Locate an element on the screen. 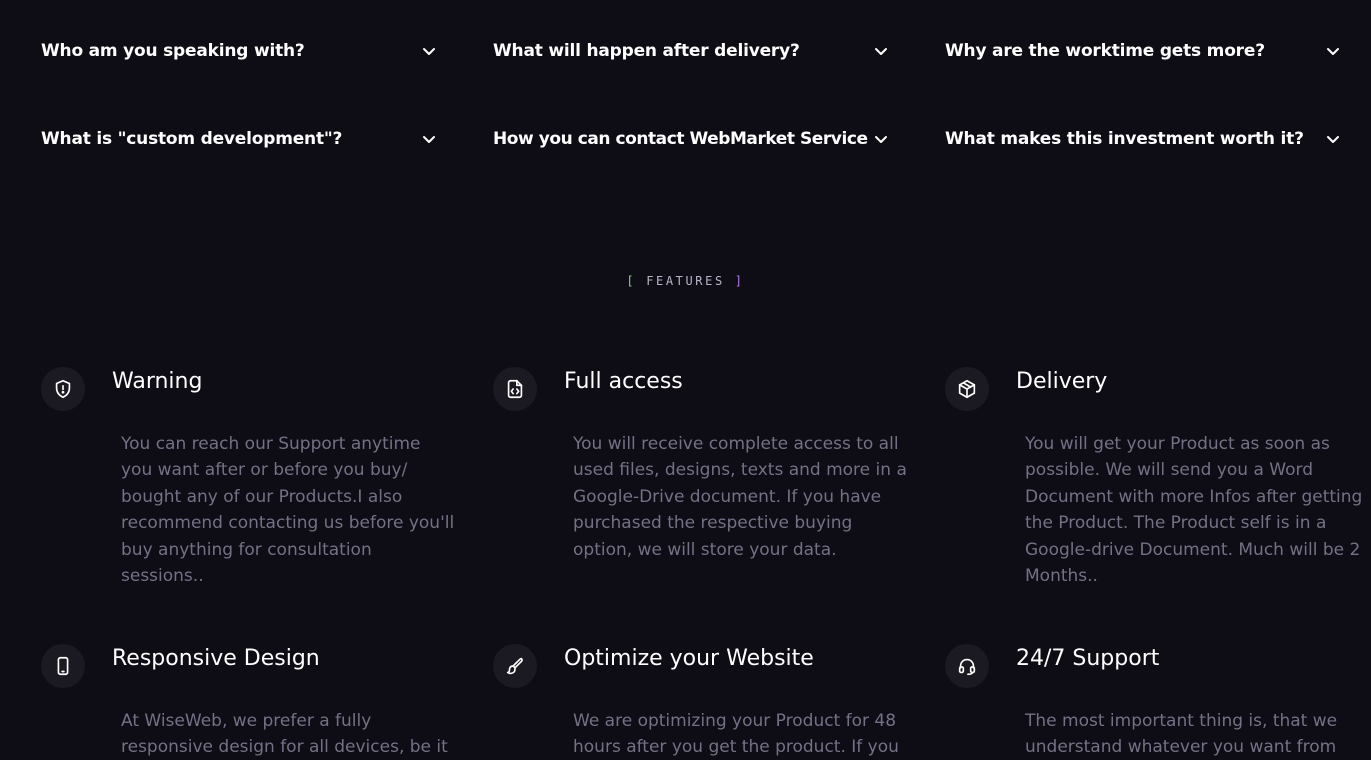 Image resolution: width=1371 pixels, height=760 pixels. feature-title: Optimize your Website is located at coordinates (689, 658).